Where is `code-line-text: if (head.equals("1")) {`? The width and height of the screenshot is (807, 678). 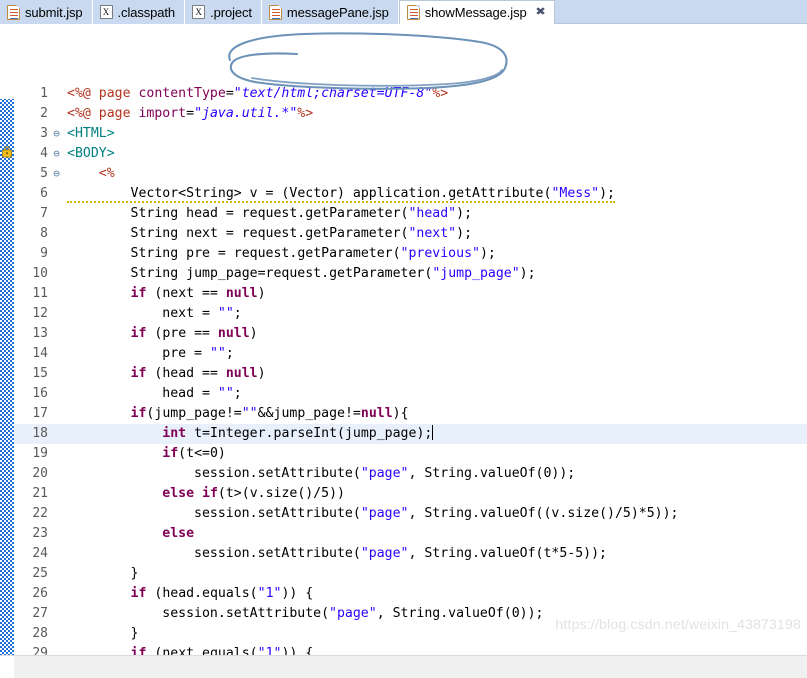 code-line-text: if (head.equals("1")) { is located at coordinates (222, 593).